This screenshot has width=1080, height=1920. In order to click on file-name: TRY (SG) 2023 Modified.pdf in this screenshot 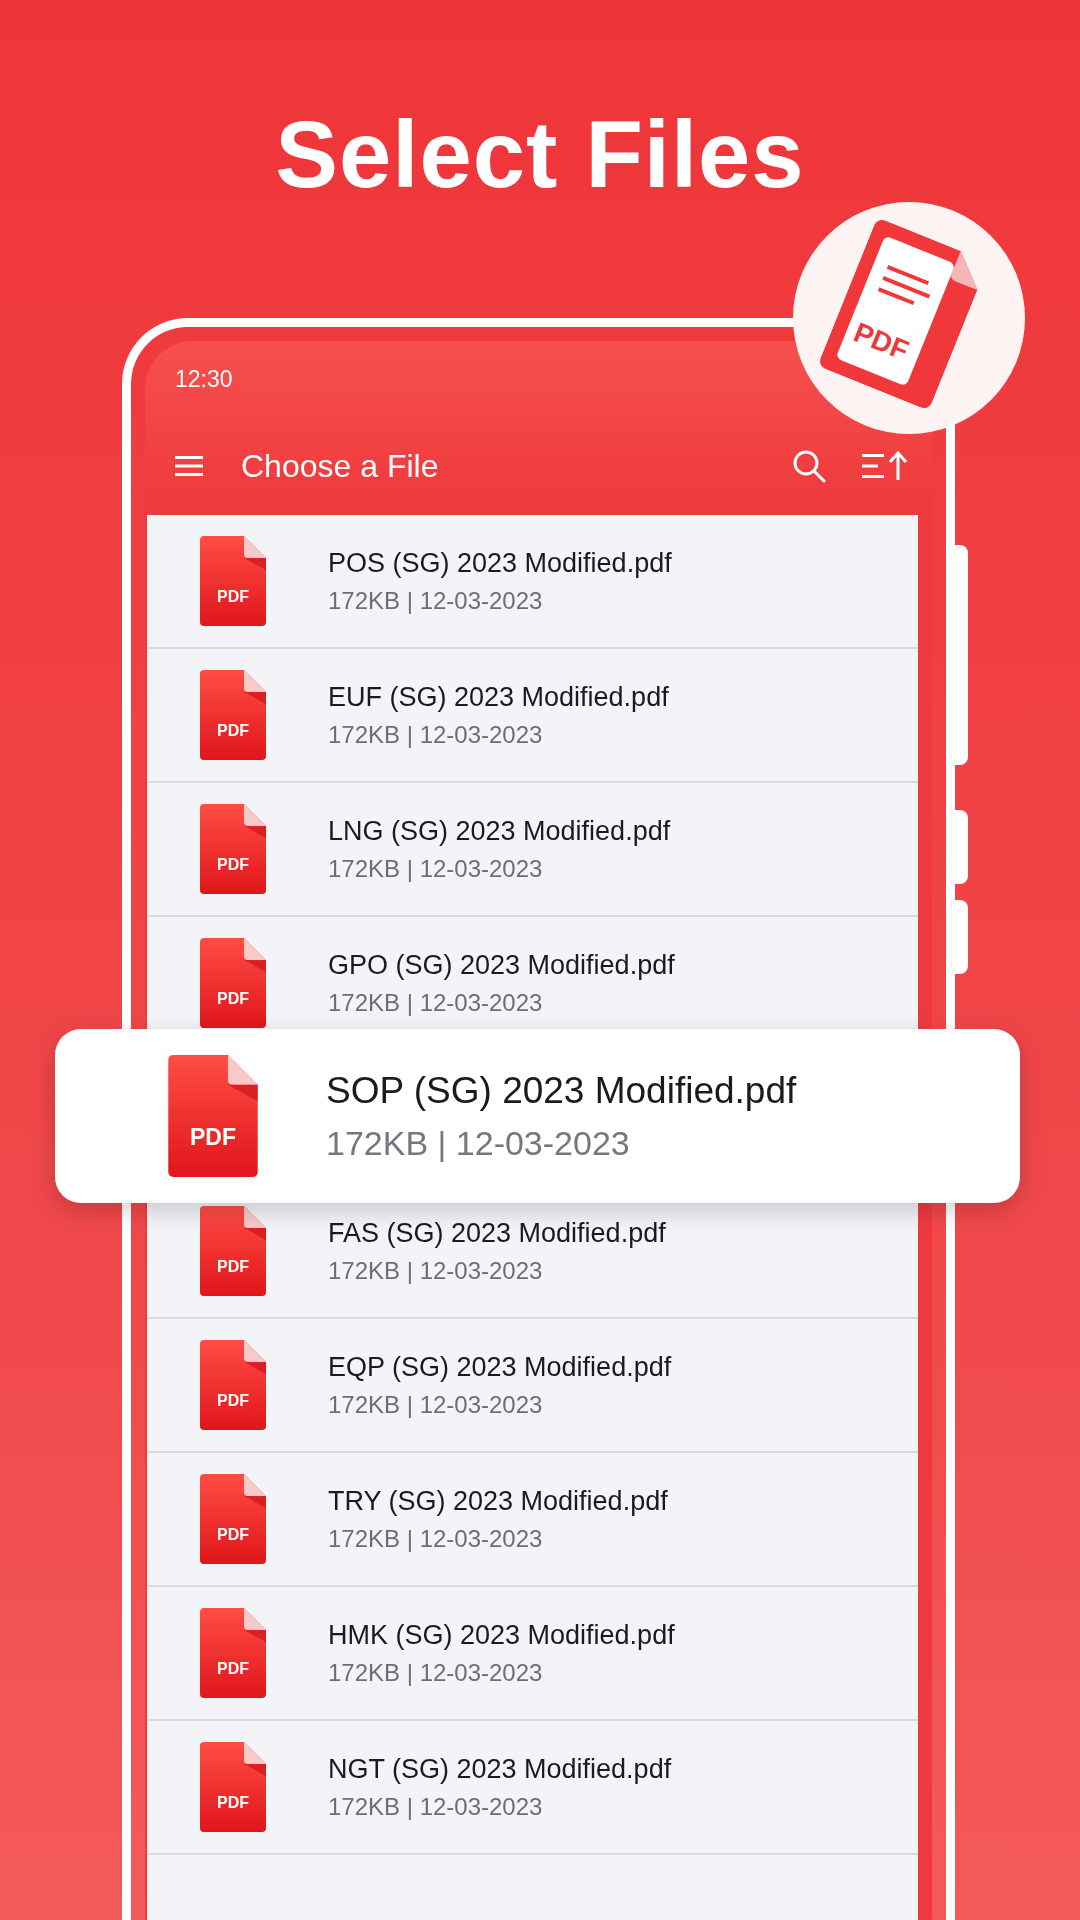, I will do `click(498, 1501)`.